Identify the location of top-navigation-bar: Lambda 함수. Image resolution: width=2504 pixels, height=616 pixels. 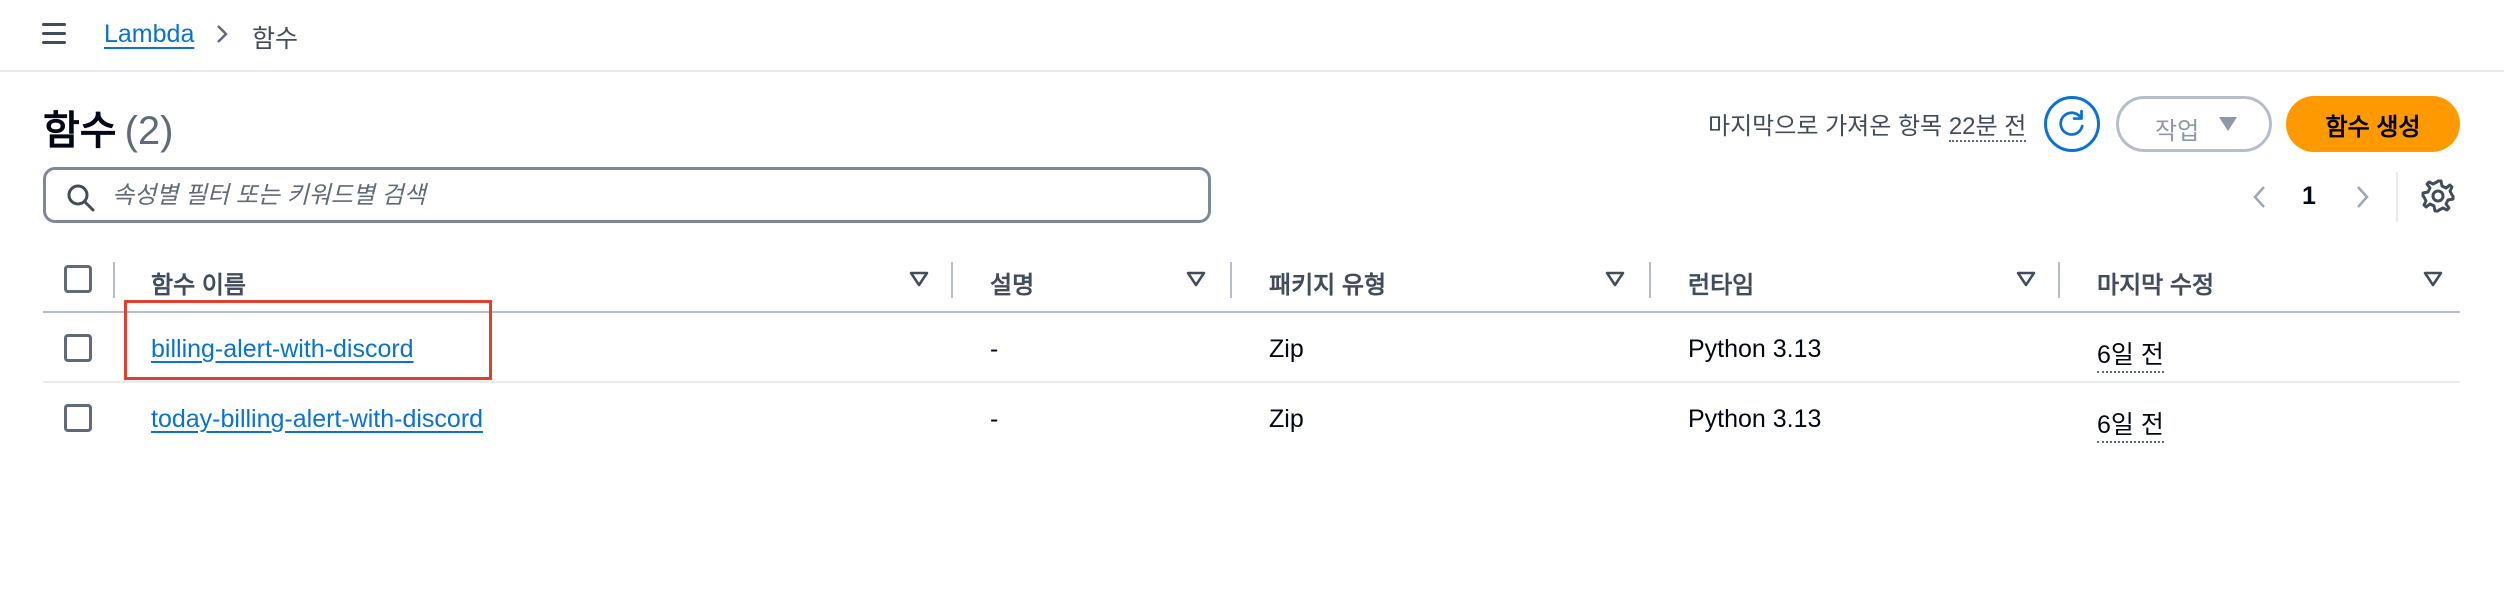
(1252, 36).